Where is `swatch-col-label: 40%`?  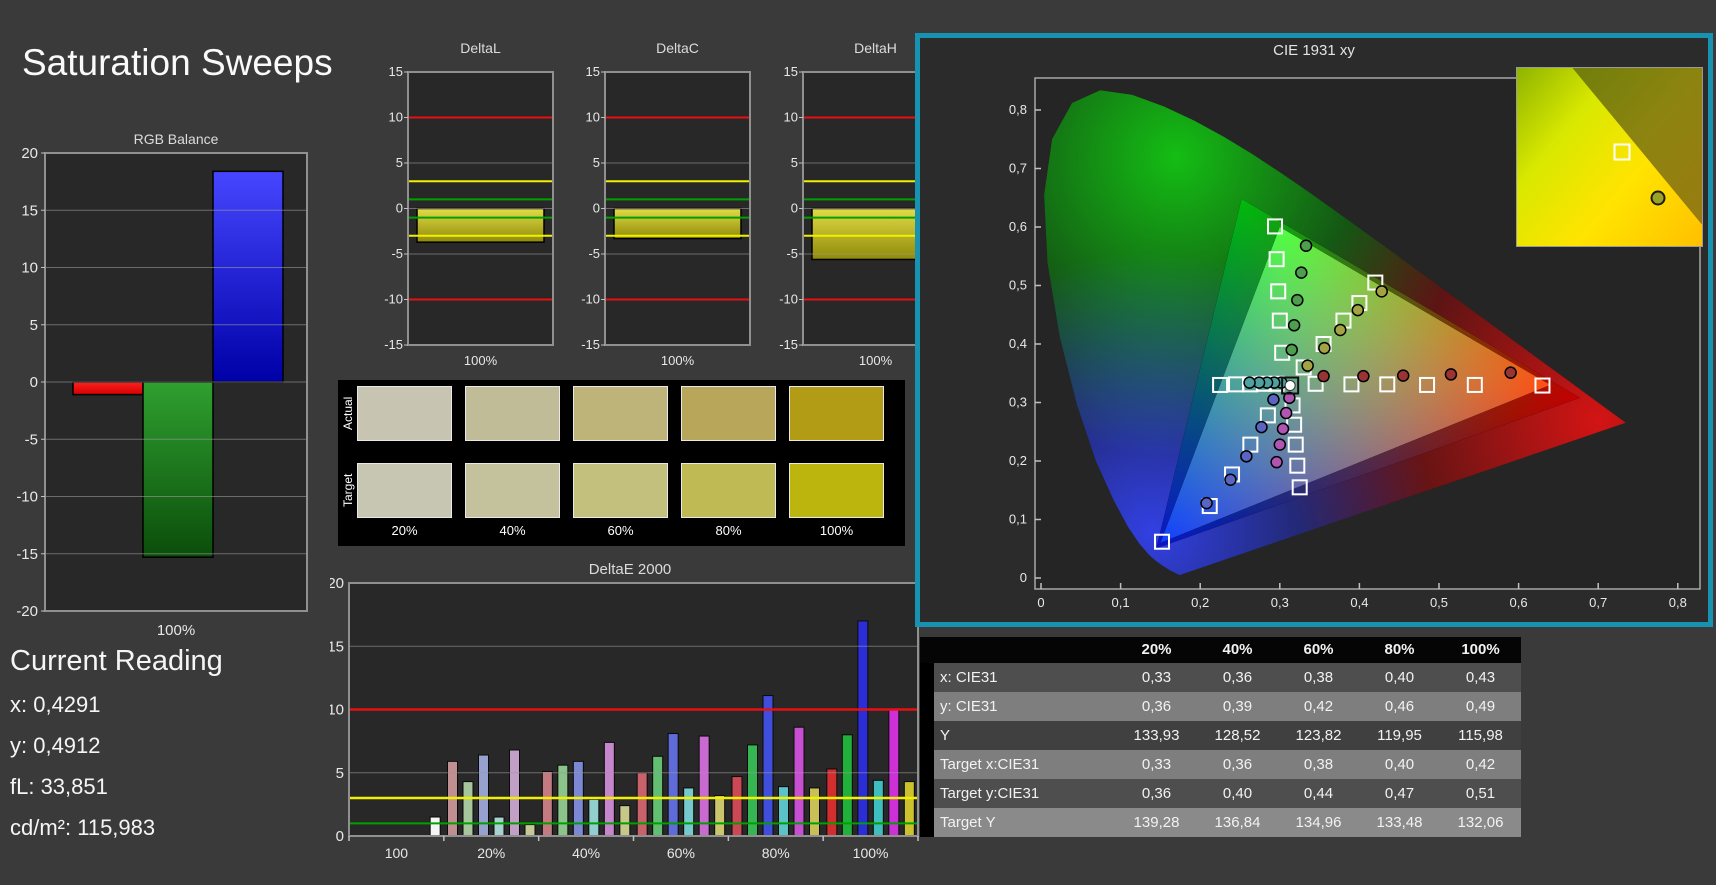 swatch-col-label: 40% is located at coordinates (512, 530).